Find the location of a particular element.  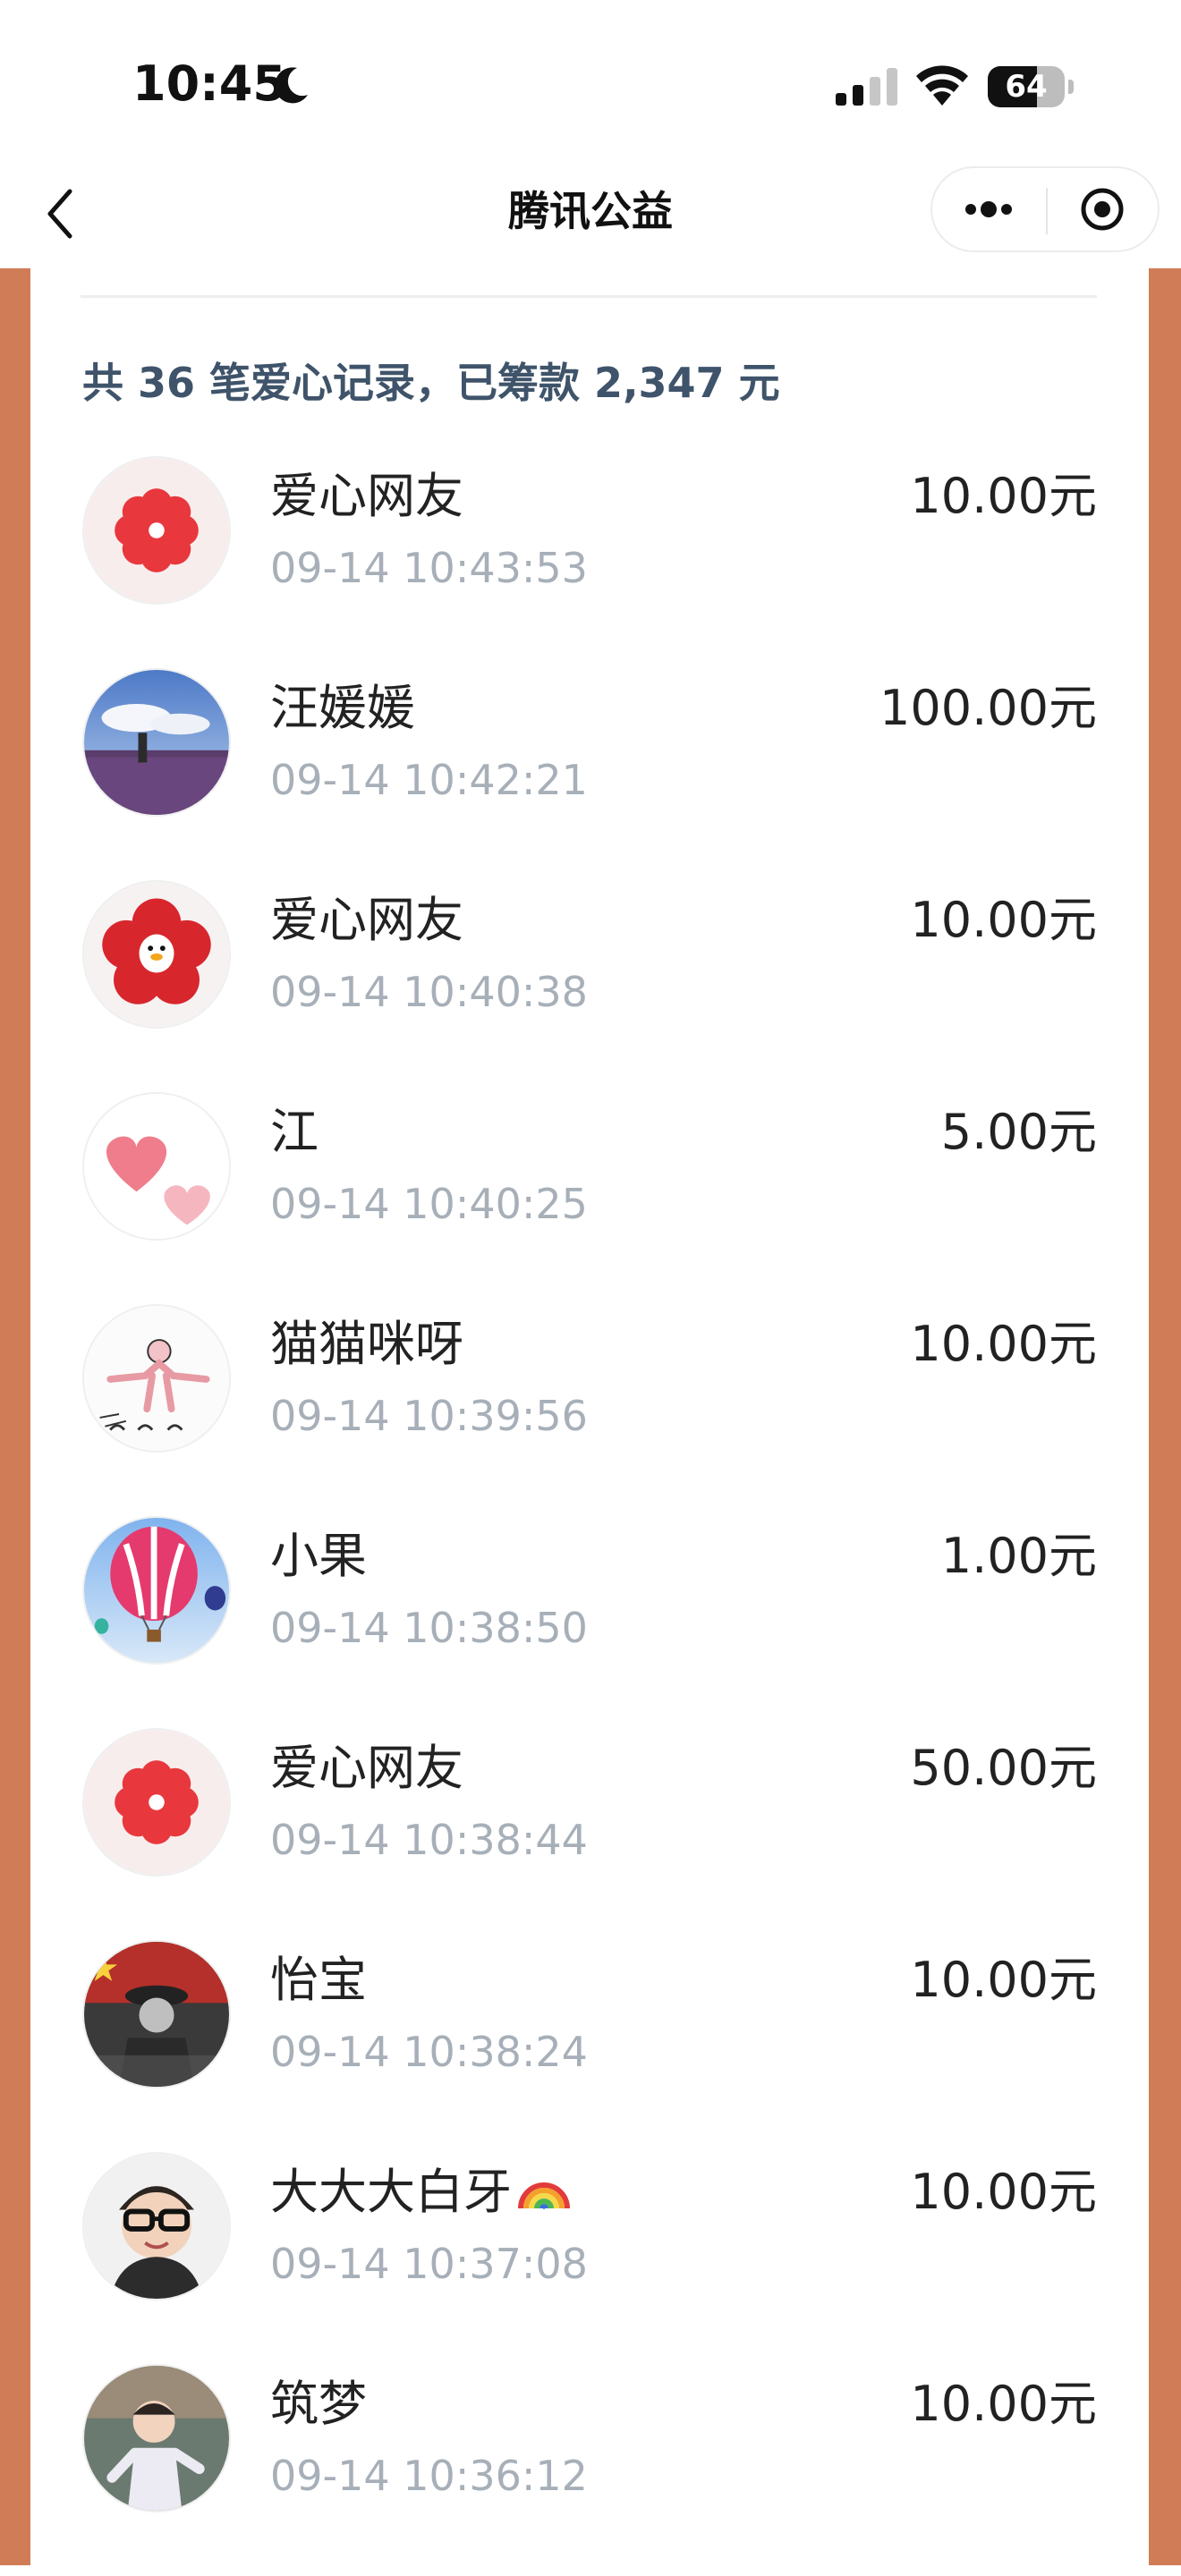

donation-row: 筑梦 09-14 10:36:12 10.00元 is located at coordinates (589, 2470).